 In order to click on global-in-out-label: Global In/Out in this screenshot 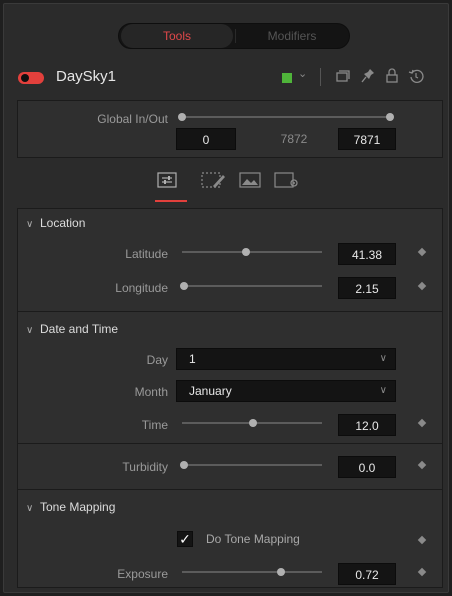, I will do `click(132, 119)`.